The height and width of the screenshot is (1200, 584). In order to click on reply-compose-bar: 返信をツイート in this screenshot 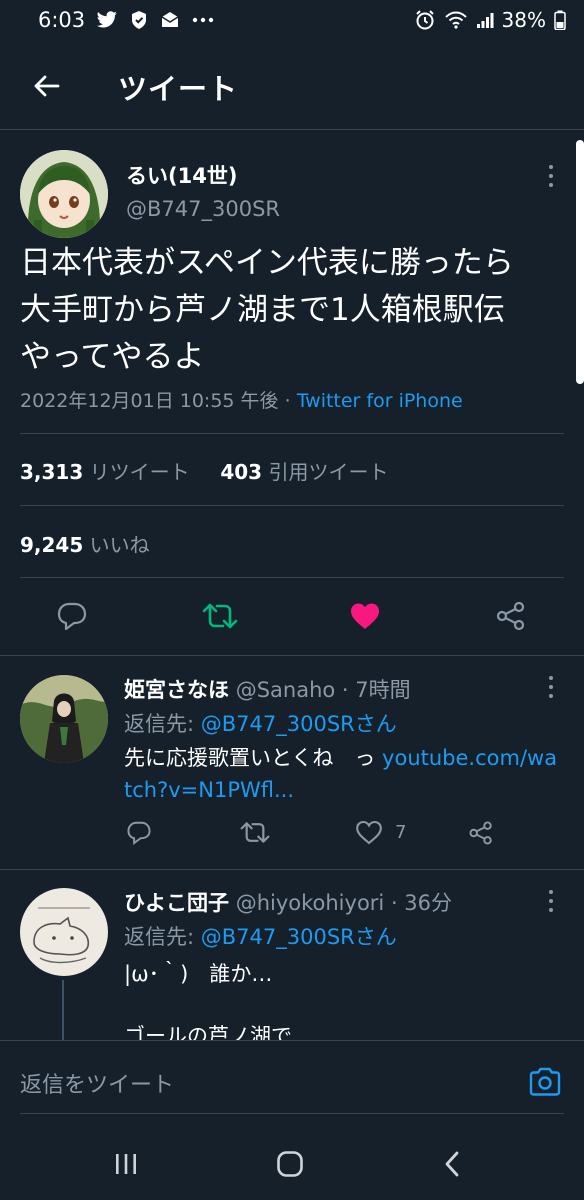, I will do `click(292, 1084)`.